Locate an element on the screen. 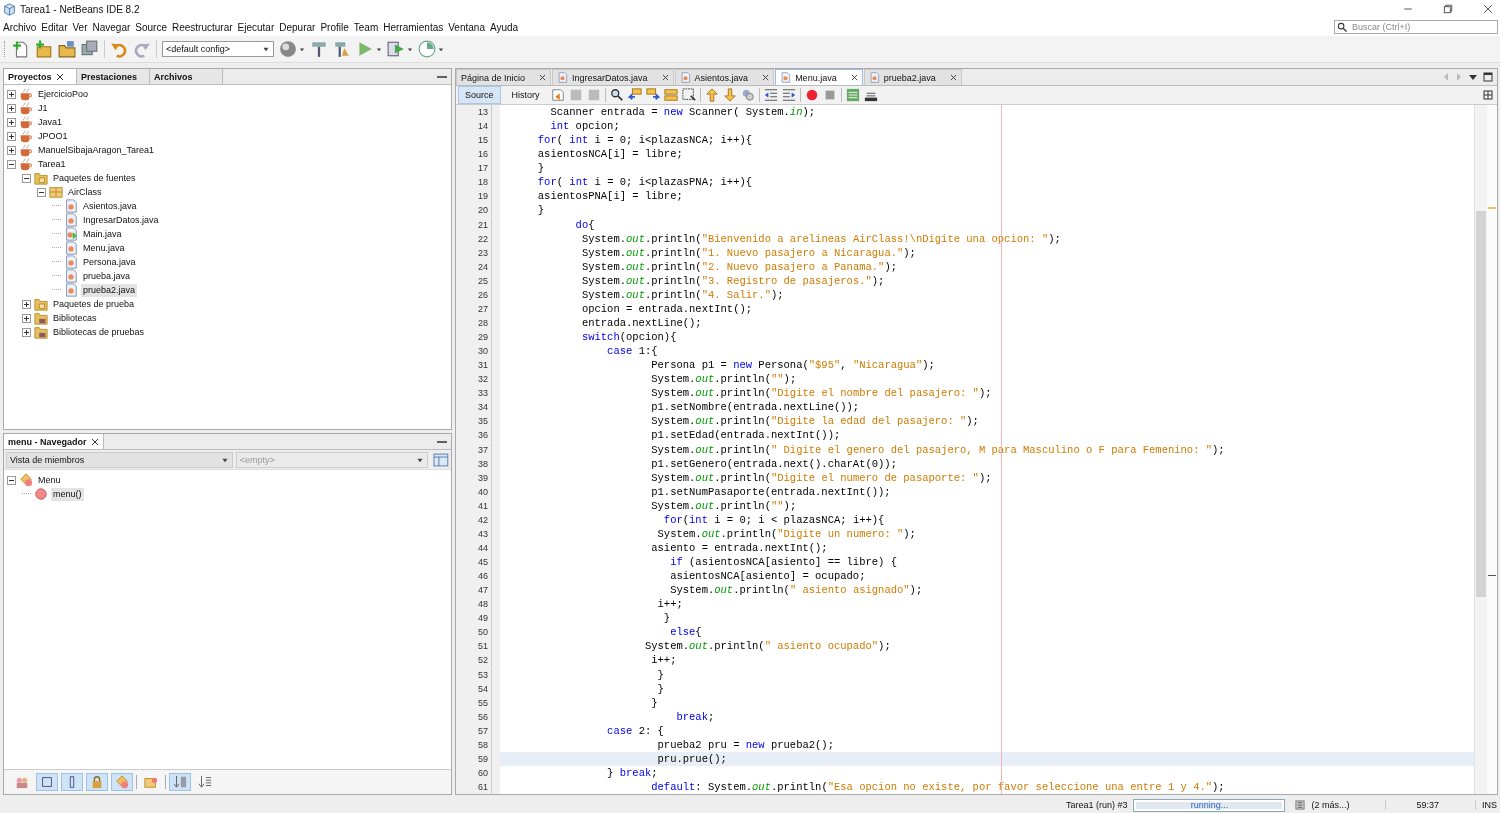 Image resolution: width=1500 pixels, height=813 pixels. tree-item: Menu.java is located at coordinates (104, 248).